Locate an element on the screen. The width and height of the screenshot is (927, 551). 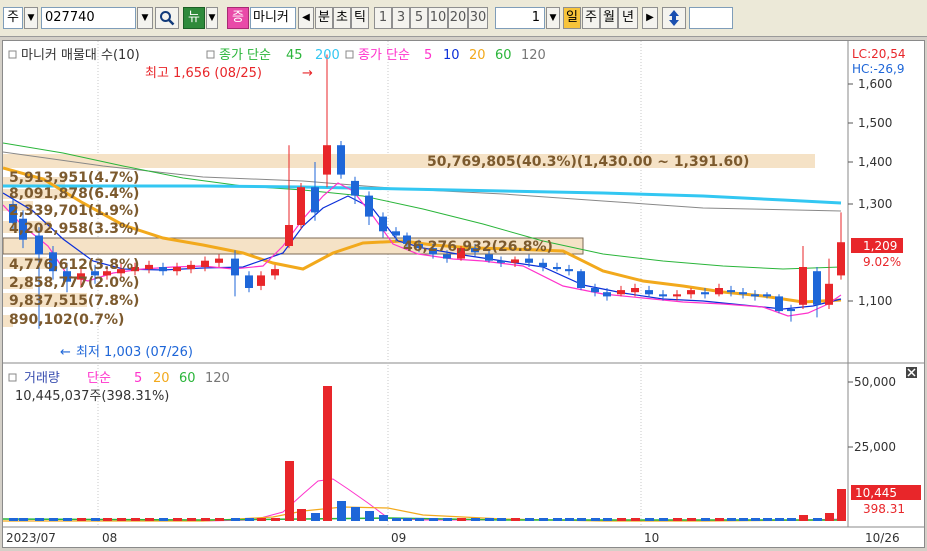
period-3: 3 is located at coordinates (401, 18).